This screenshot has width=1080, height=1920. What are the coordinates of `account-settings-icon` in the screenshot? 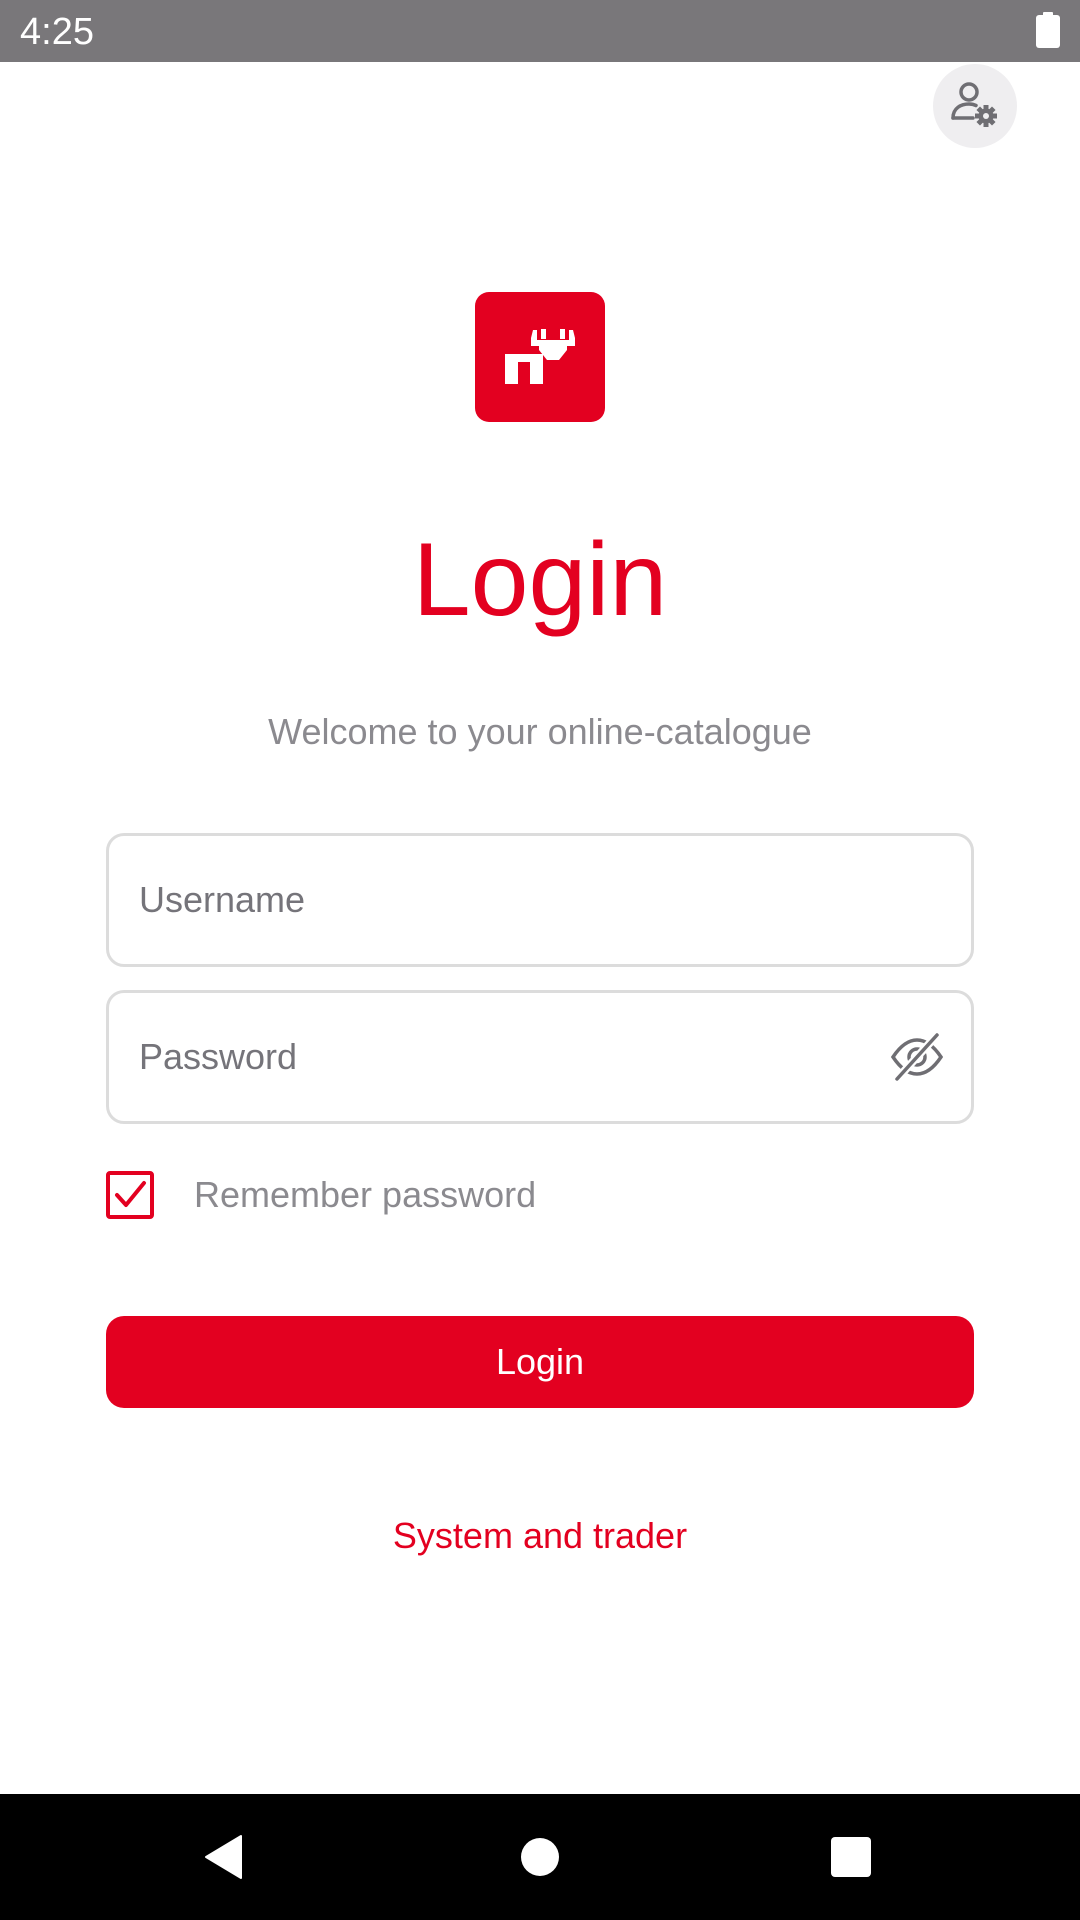 It's located at (975, 106).